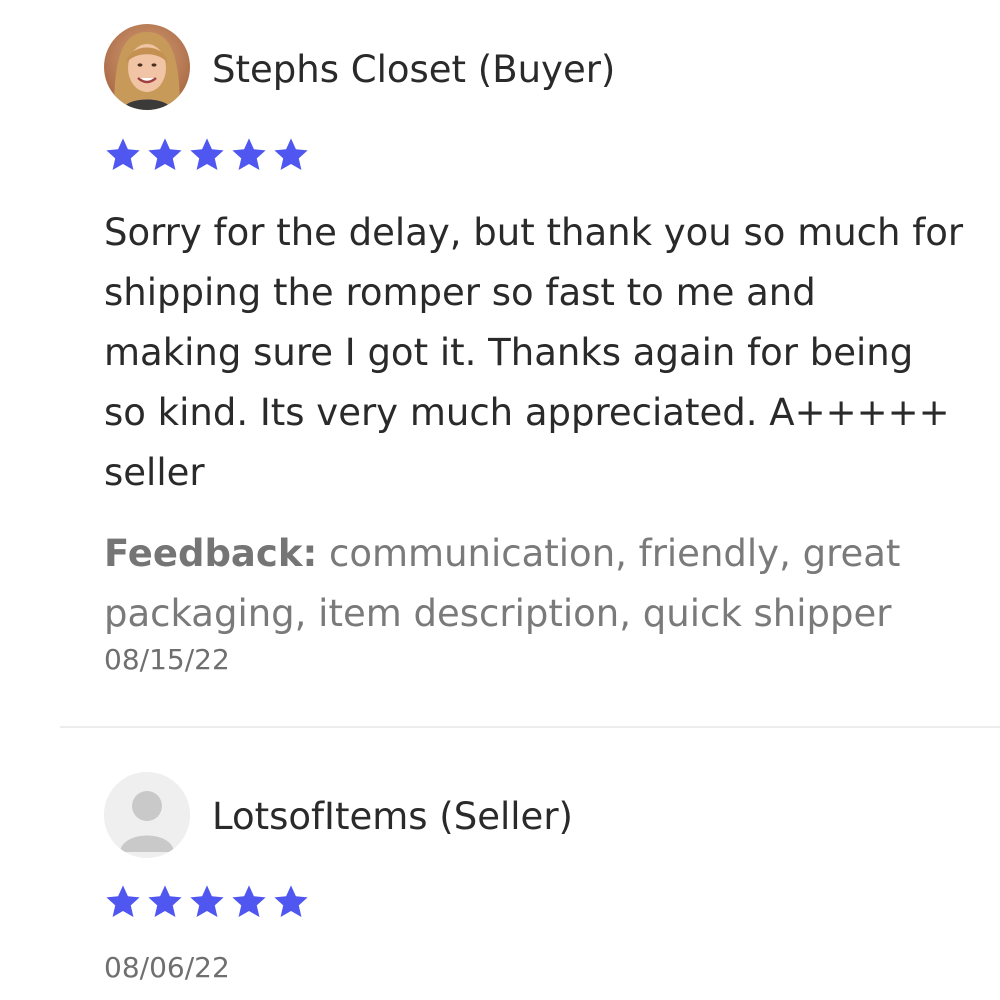 The height and width of the screenshot is (1000, 1000). I want to click on user-placeholder-icon, so click(147, 815).